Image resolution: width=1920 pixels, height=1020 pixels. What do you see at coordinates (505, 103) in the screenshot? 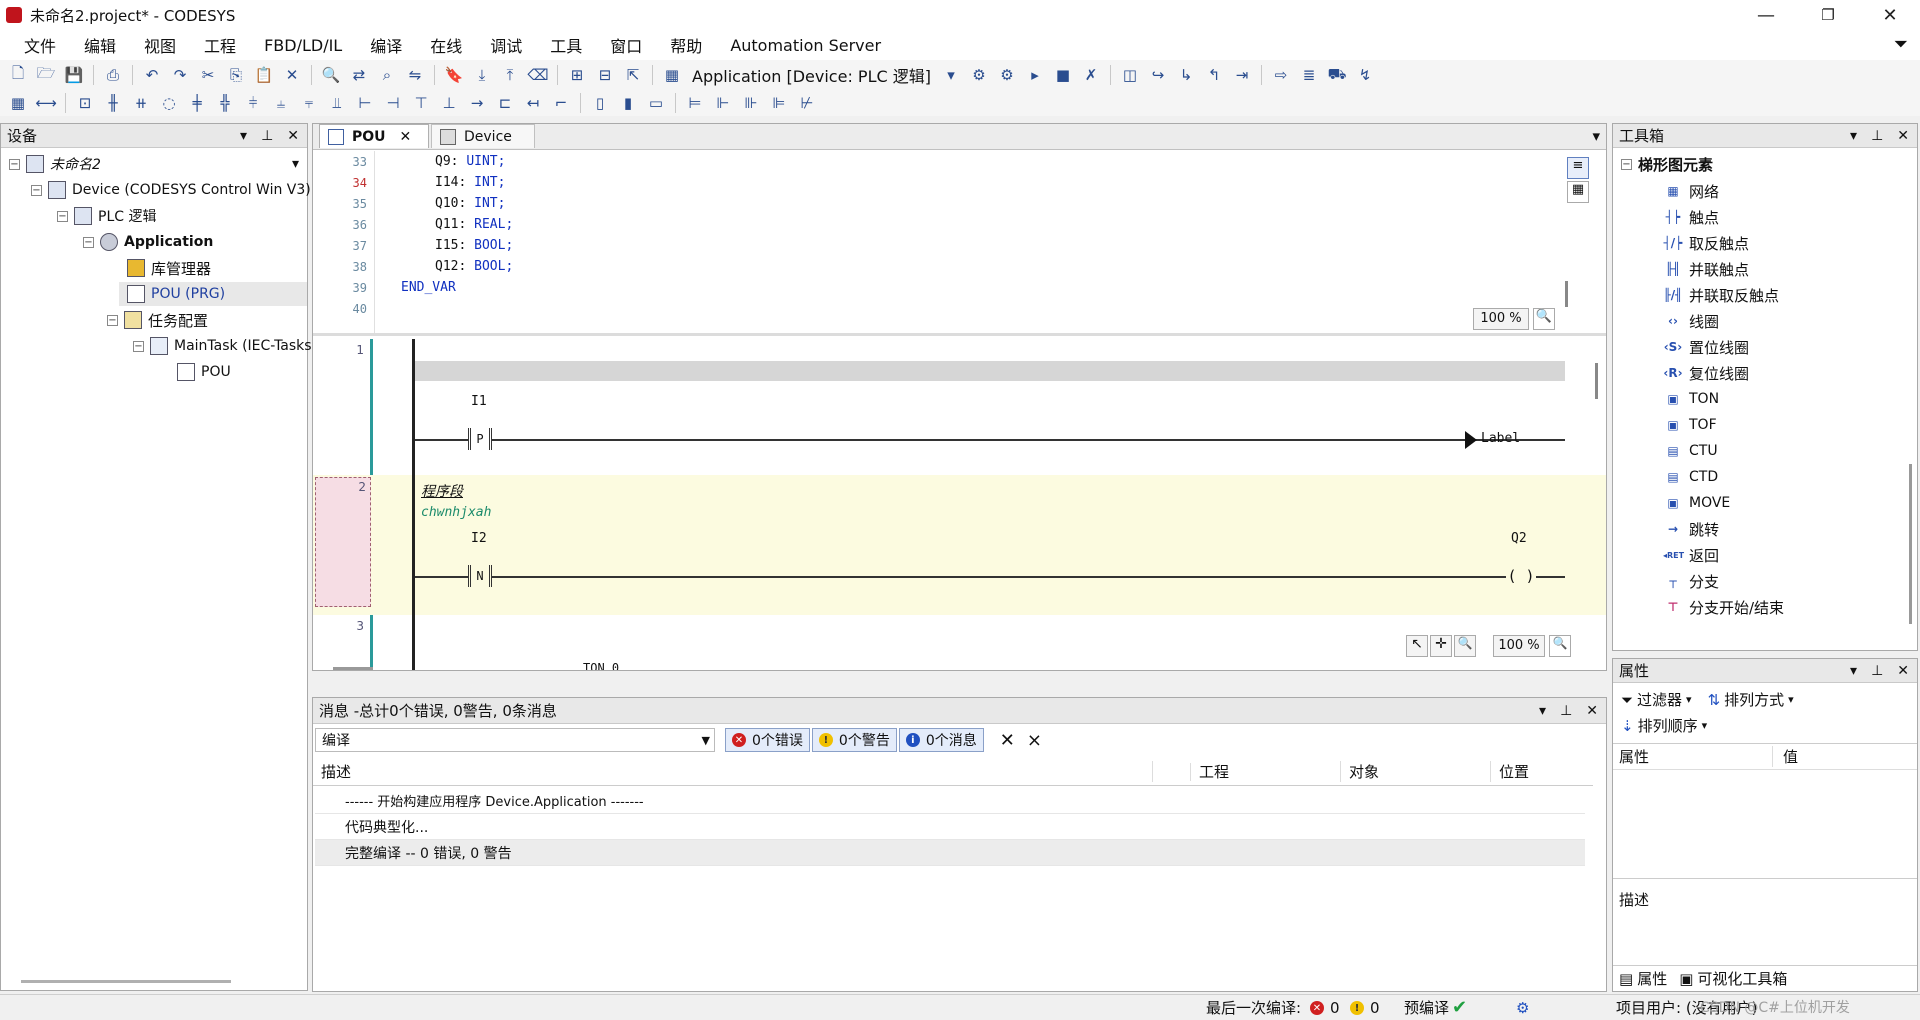
I see `insert-label-icon: ⊏` at bounding box center [505, 103].